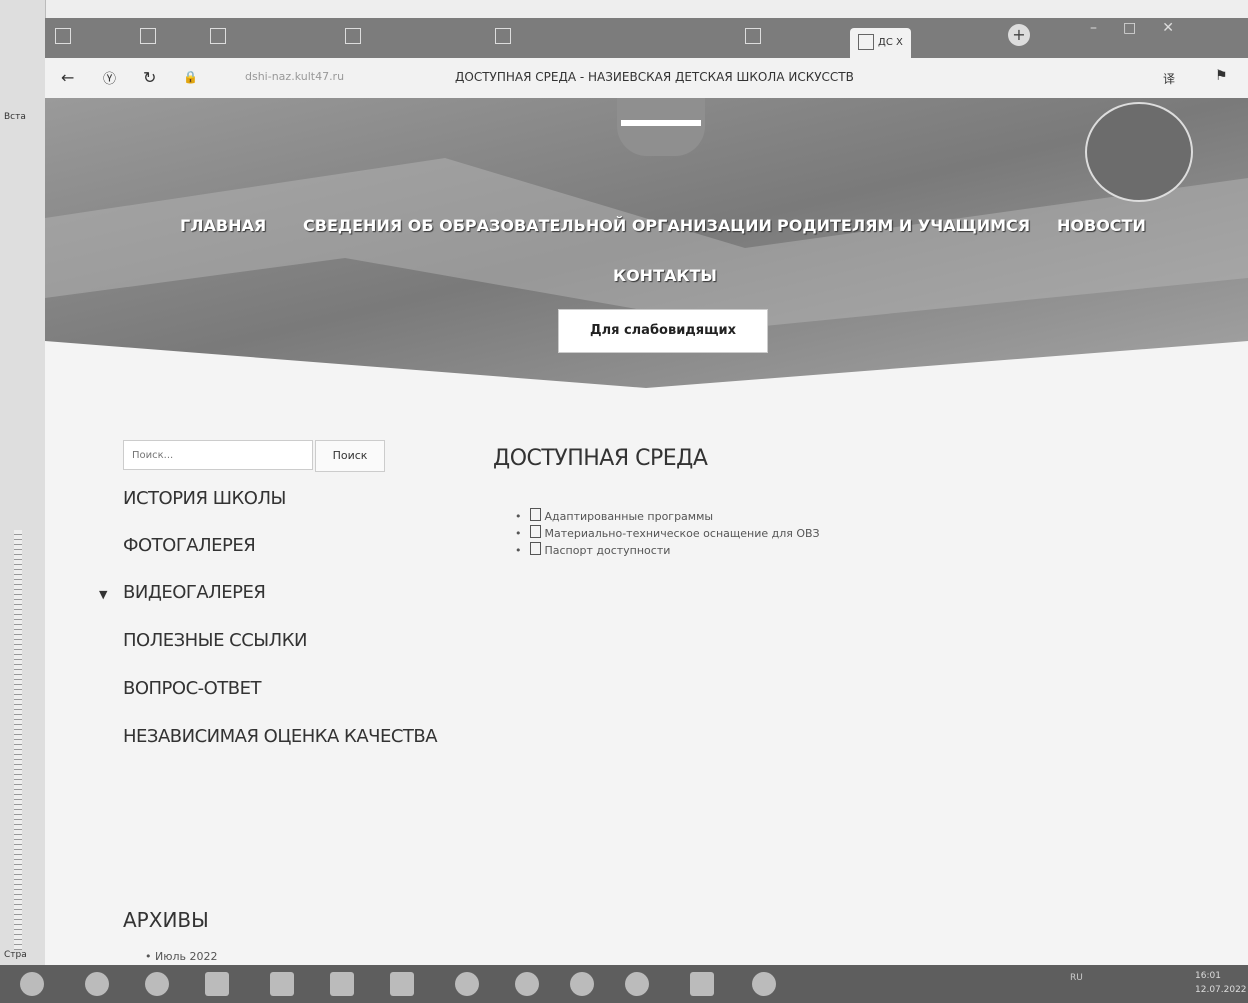 Image resolution: width=1248 pixels, height=1003 pixels. What do you see at coordinates (149, 77) in the screenshot?
I see `reload-icon: ↻` at bounding box center [149, 77].